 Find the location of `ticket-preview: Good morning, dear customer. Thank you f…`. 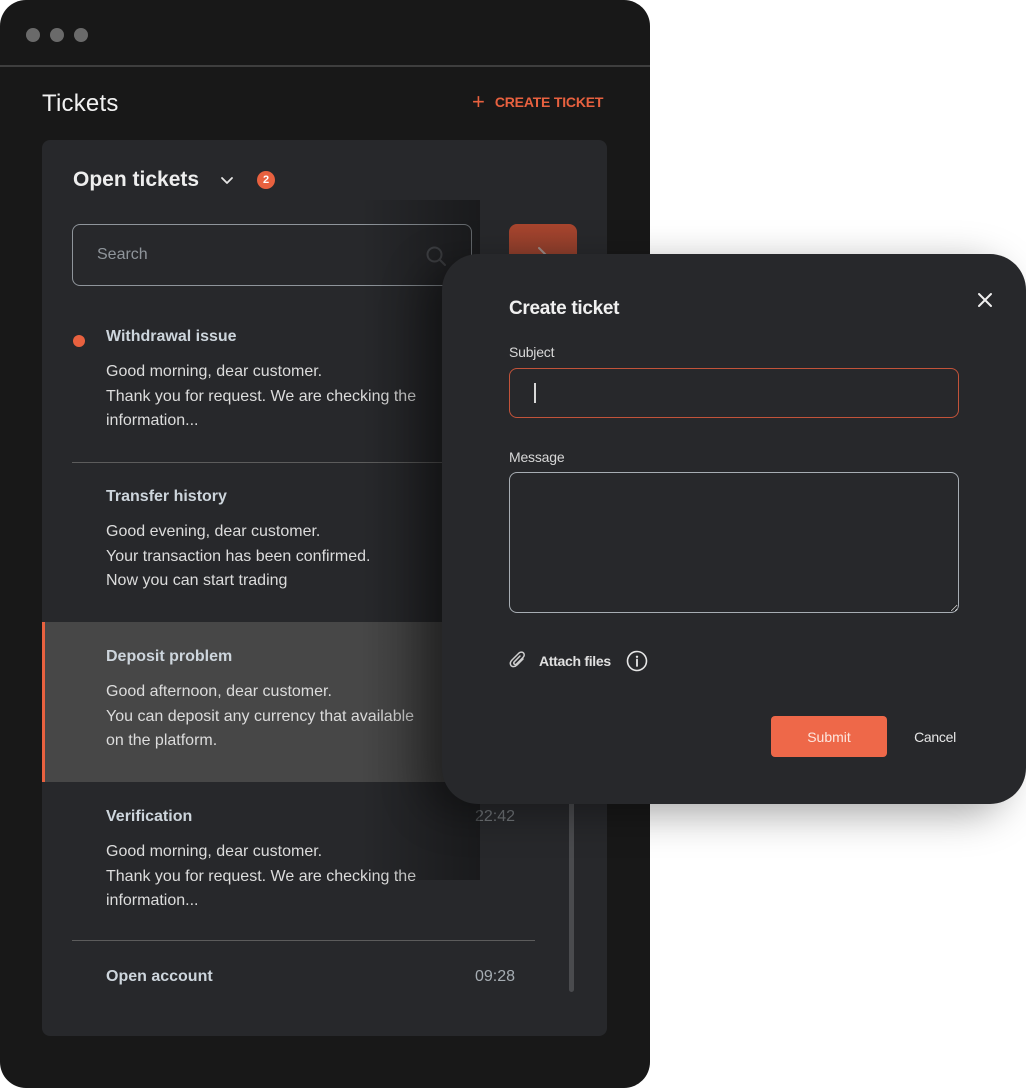

ticket-preview: Good morning, dear customer. Thank you f… is located at coordinates (261, 876).